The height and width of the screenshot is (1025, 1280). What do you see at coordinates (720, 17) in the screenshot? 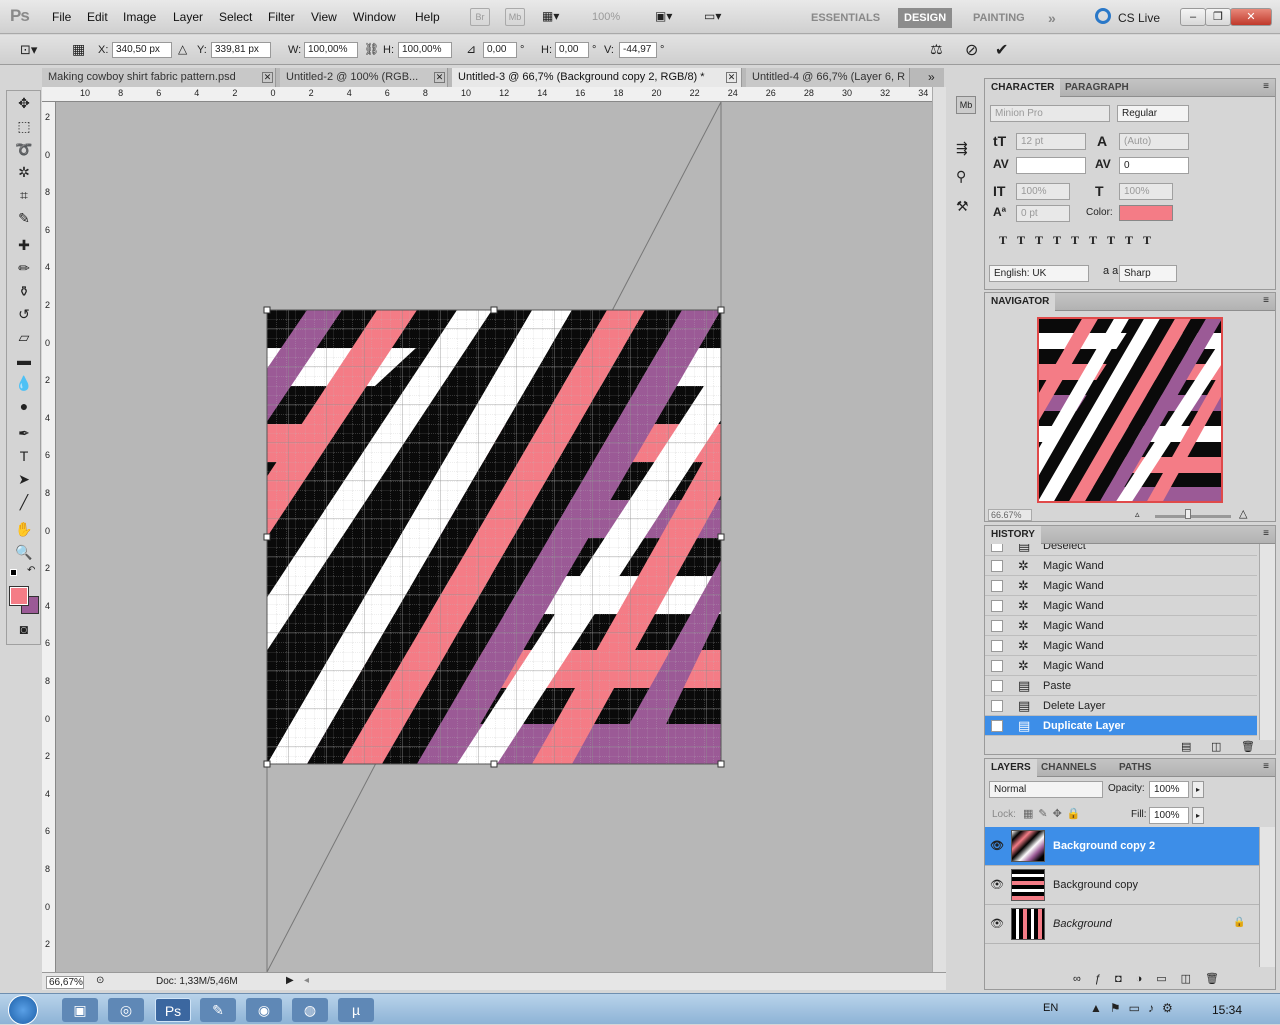
I see `screen-mode-icon: ▭▾` at bounding box center [720, 17].